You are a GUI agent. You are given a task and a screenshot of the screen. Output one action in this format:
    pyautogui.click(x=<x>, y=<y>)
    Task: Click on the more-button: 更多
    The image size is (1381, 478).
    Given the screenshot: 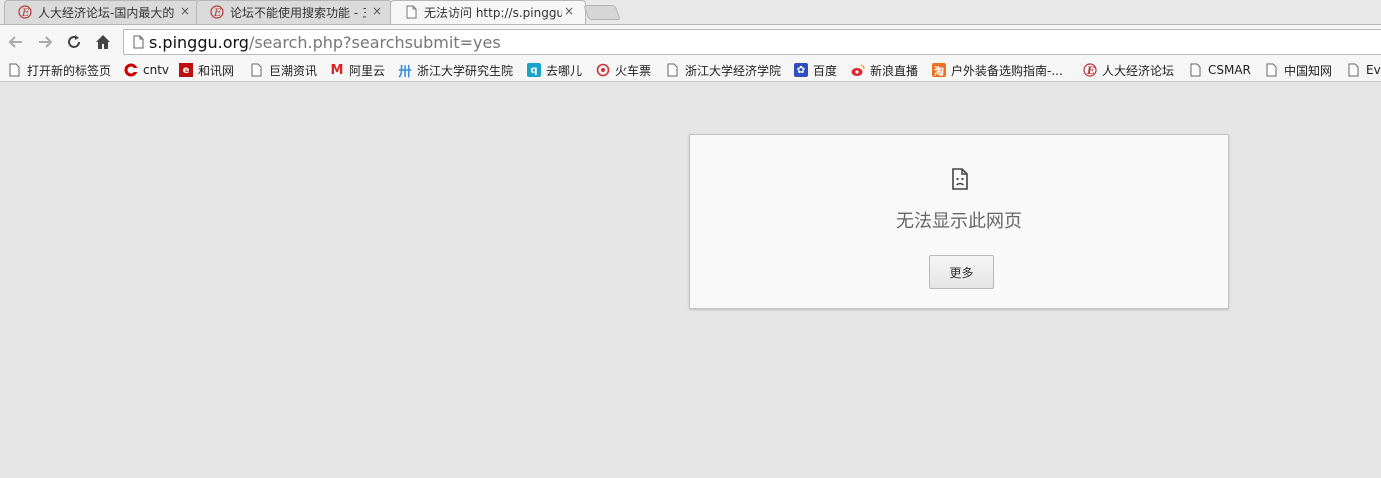 What is the action you would take?
    pyautogui.click(x=961, y=272)
    